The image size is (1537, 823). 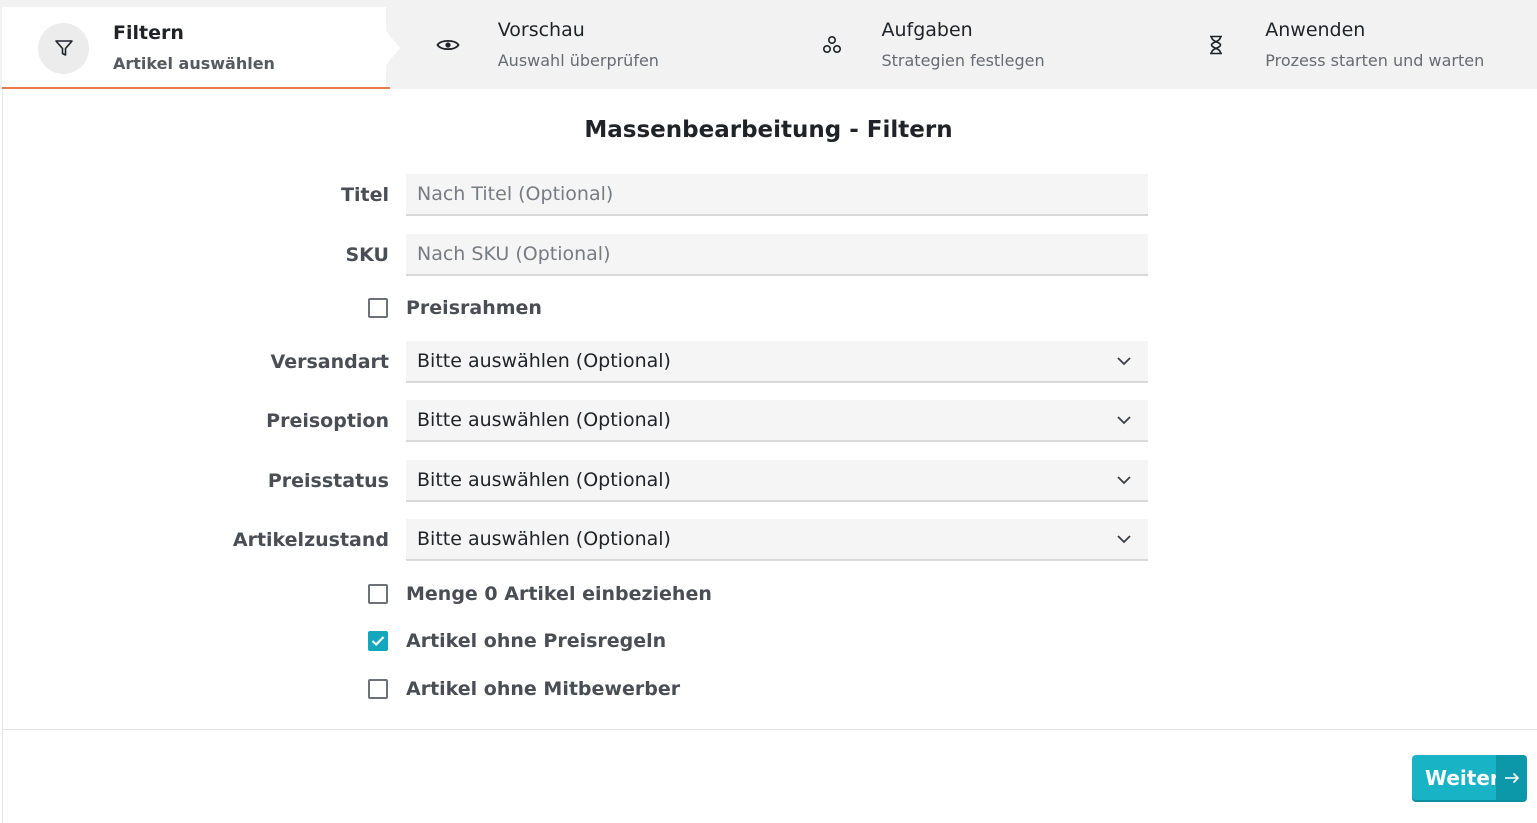 What do you see at coordinates (544, 361) in the screenshot?
I see `shipping-select-value: Bitte auswählen (Optional)` at bounding box center [544, 361].